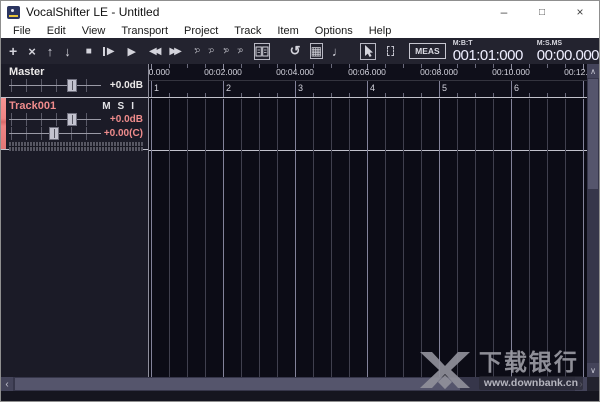  Describe the element at coordinates (549, 43) in the screenshot. I see `msms-label: M:S.MS` at that location.